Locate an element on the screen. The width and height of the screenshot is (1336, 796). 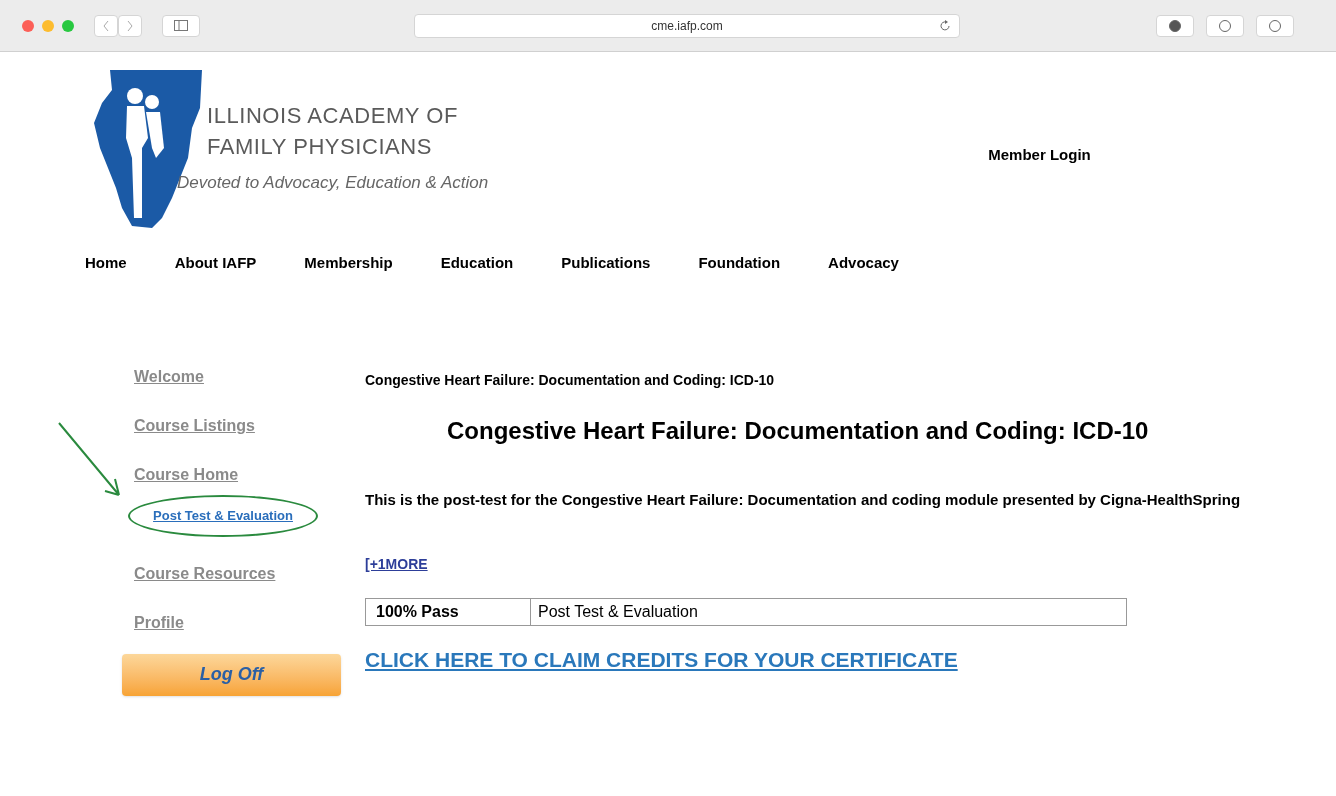
logo-title: FAMILY PHYSICIANS is located at coordinates (320, 147).